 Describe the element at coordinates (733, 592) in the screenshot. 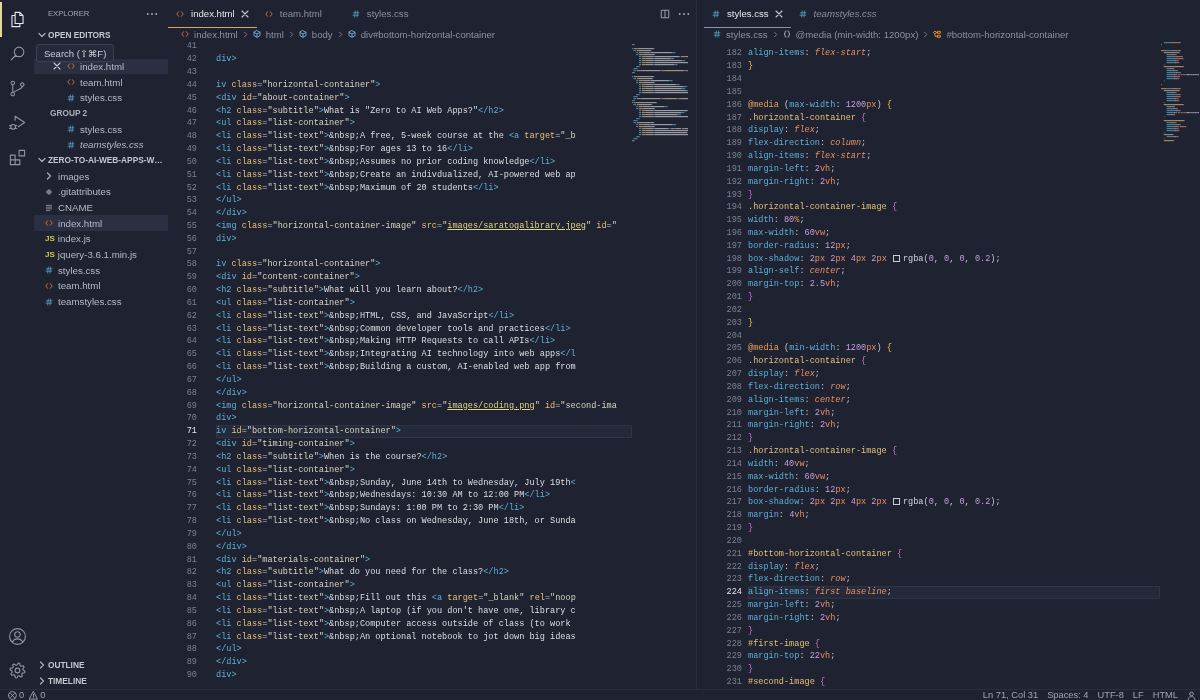

I see `line-number: 224` at that location.